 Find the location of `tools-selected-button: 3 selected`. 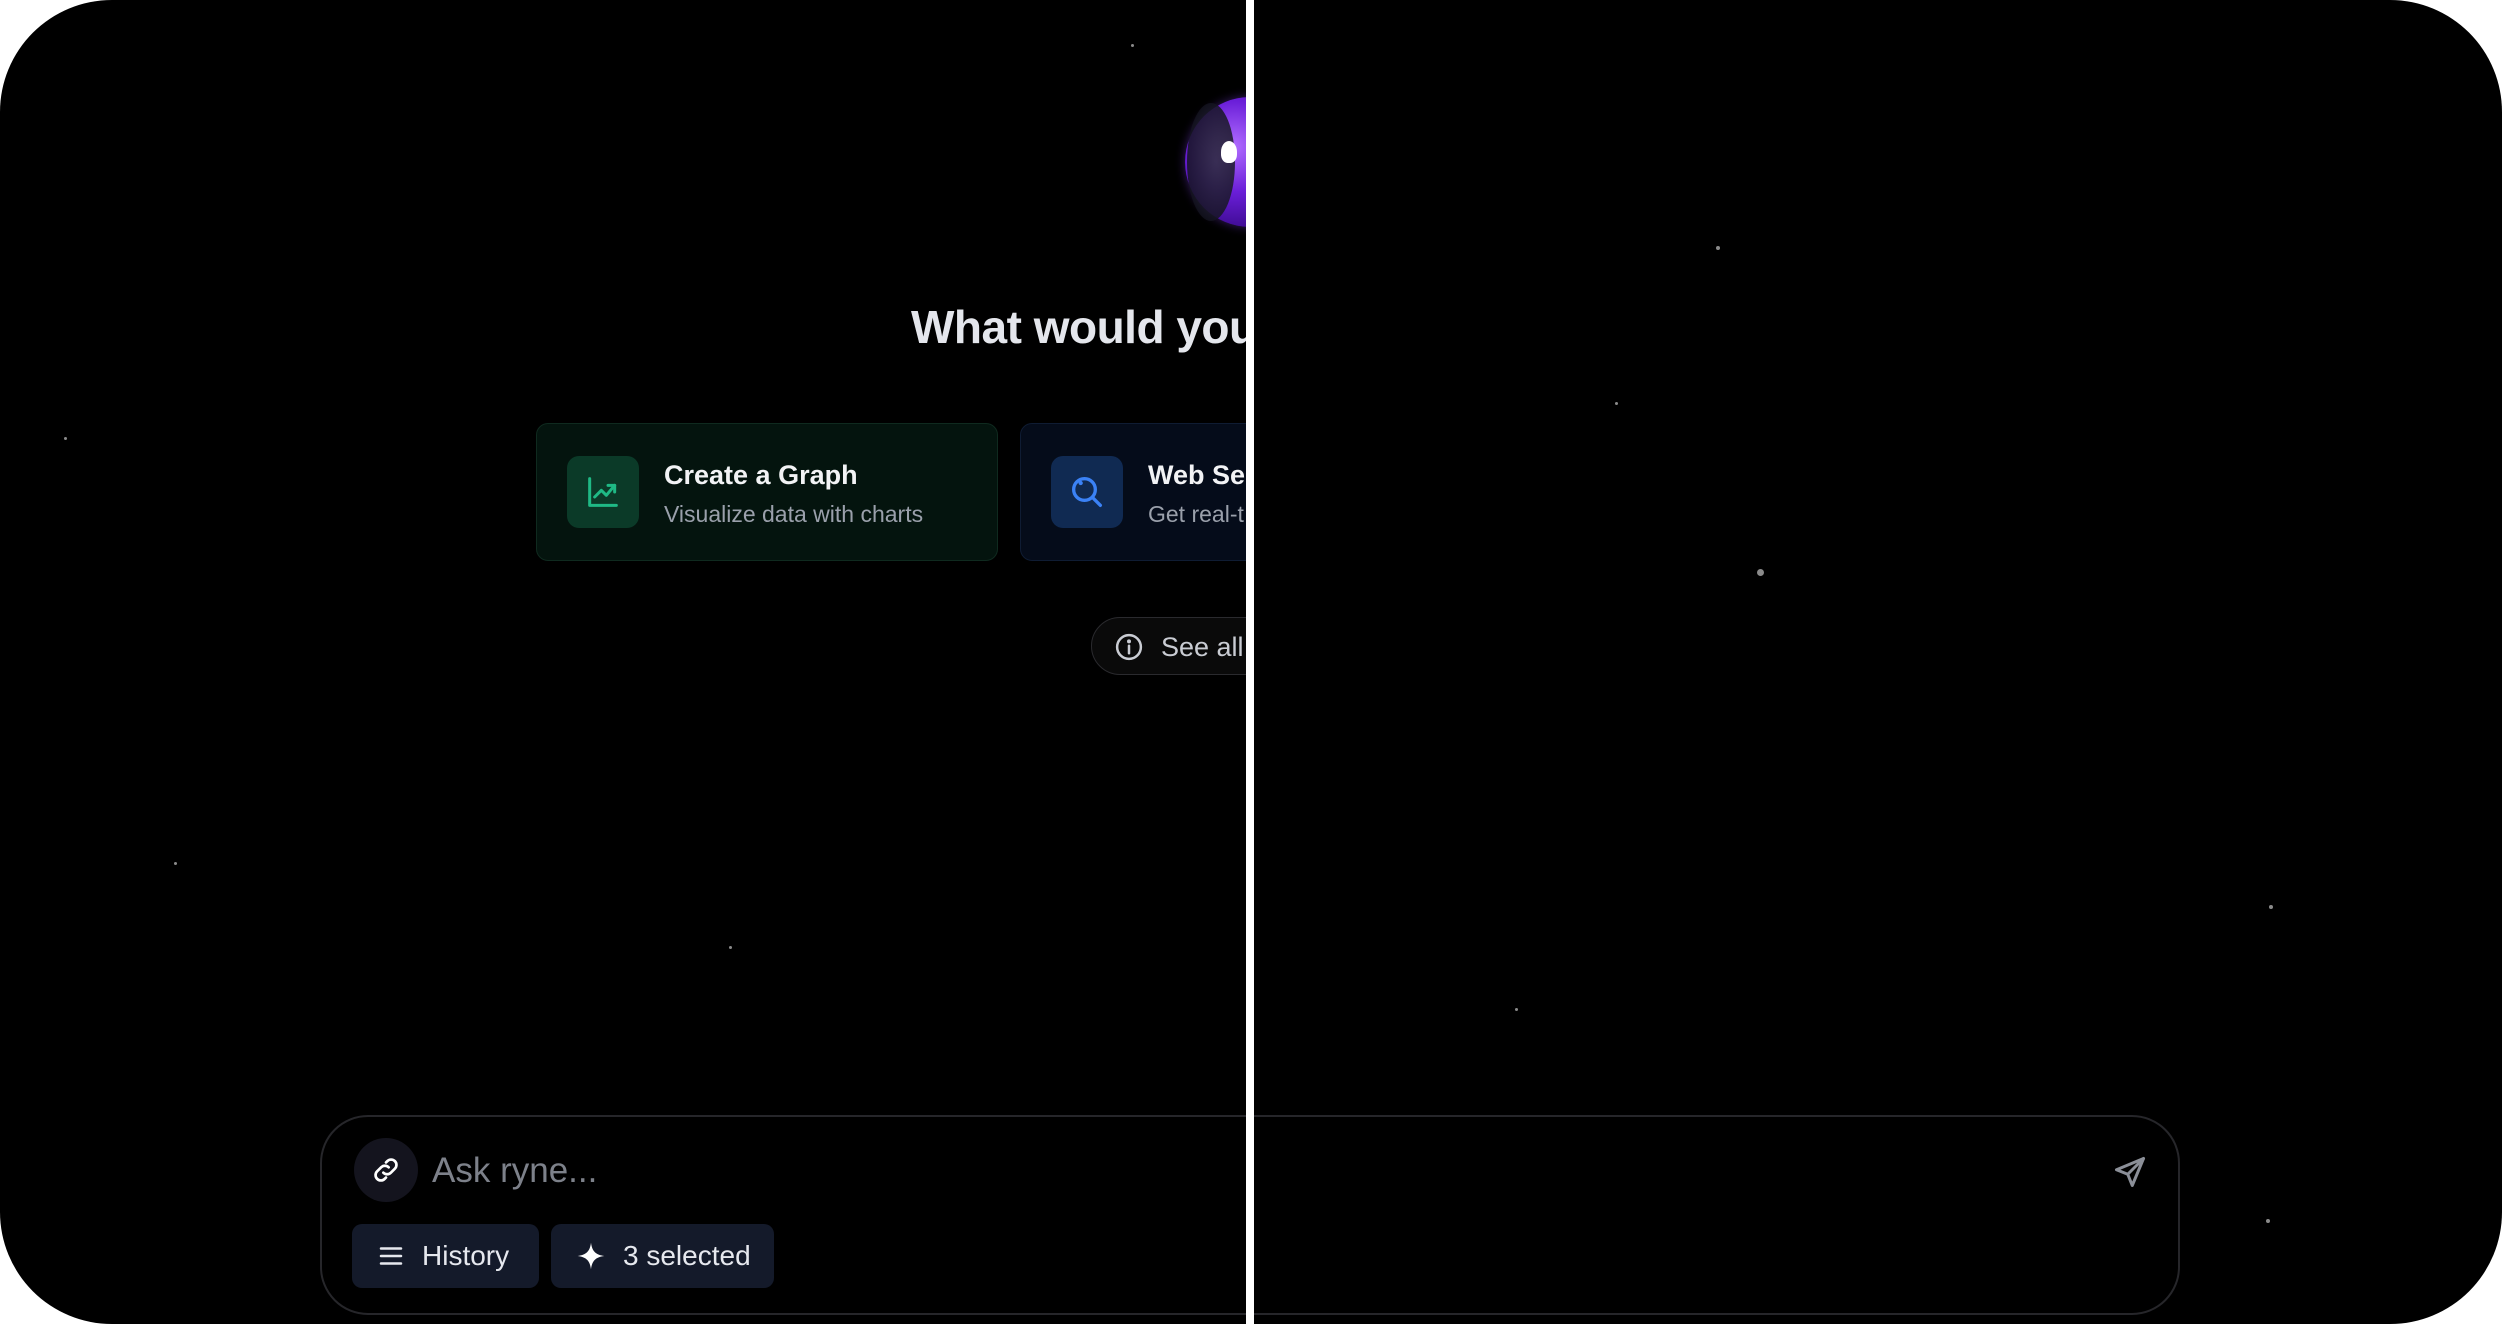

tools-selected-button: 3 selected is located at coordinates (662, 1256).